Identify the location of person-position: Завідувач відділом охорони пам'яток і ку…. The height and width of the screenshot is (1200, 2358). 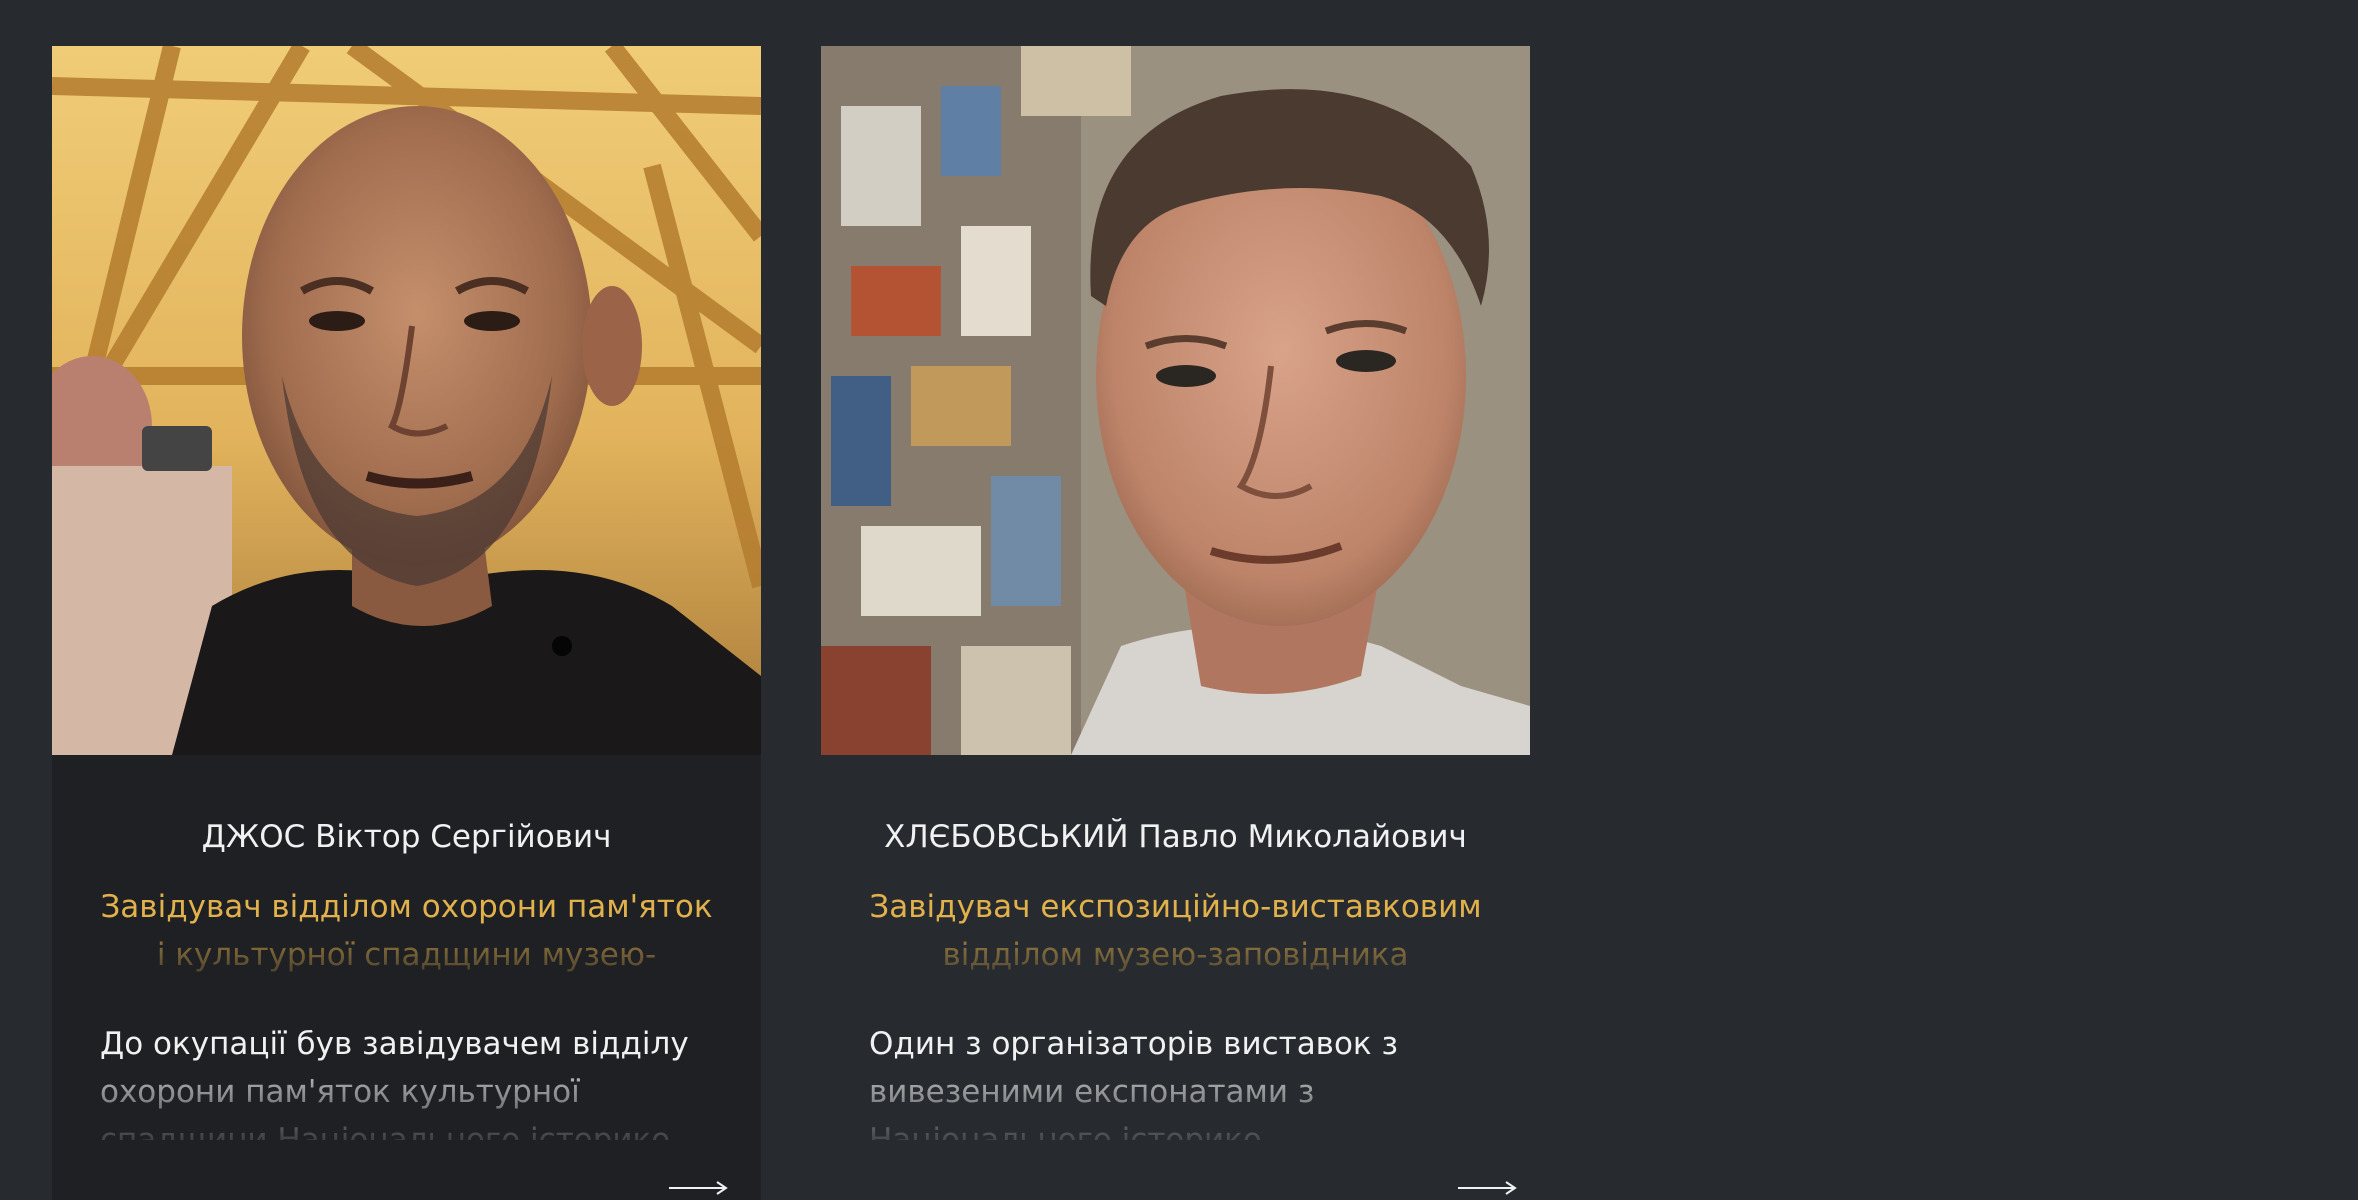
(406, 931).